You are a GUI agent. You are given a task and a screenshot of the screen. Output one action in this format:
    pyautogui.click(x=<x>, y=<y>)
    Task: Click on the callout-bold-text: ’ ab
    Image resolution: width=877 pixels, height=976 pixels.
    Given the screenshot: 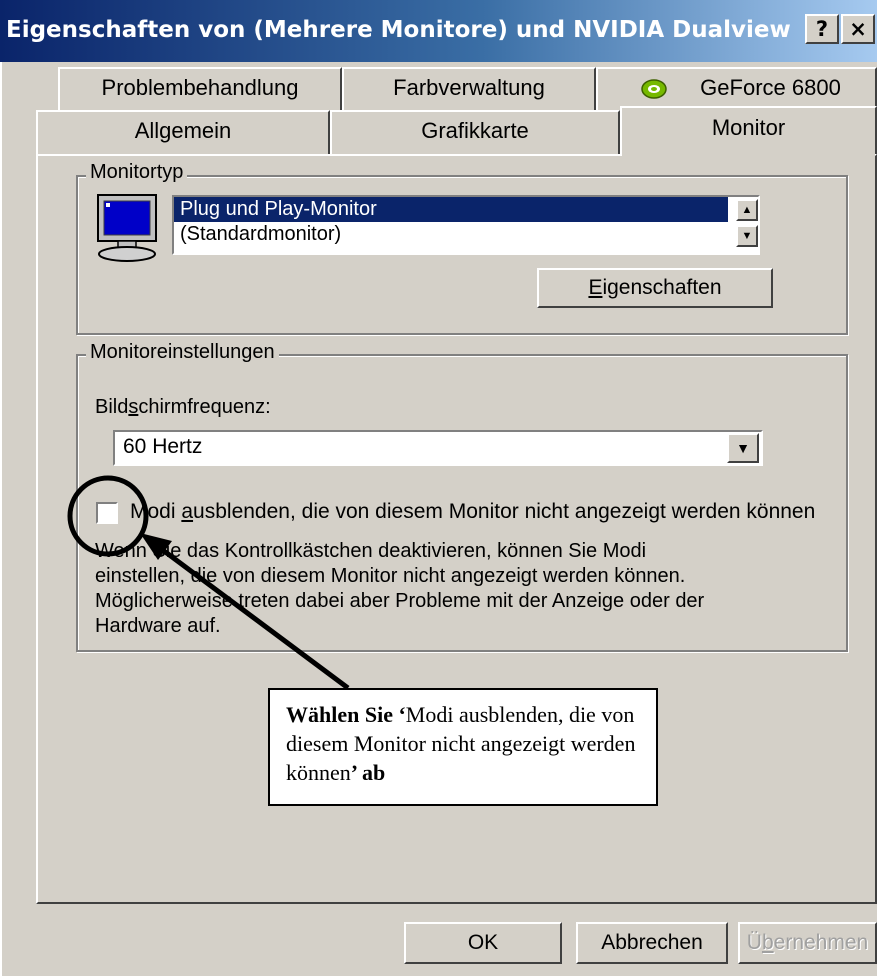 What is the action you would take?
    pyautogui.click(x=368, y=772)
    